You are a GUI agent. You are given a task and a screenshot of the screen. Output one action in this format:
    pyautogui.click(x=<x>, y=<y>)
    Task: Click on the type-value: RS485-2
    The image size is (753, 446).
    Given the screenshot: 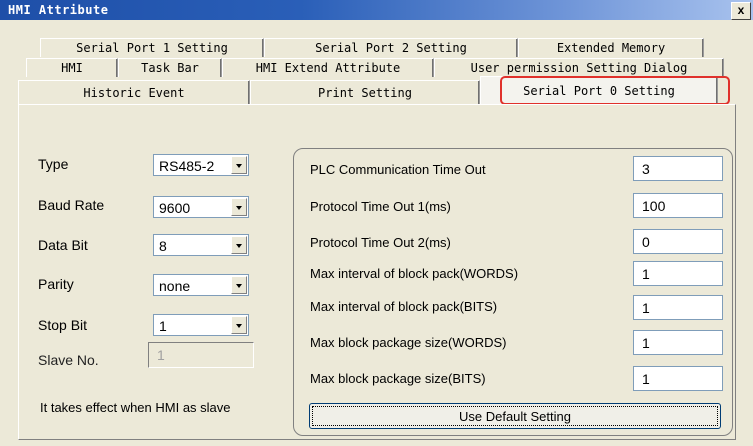 What is the action you would take?
    pyautogui.click(x=187, y=166)
    